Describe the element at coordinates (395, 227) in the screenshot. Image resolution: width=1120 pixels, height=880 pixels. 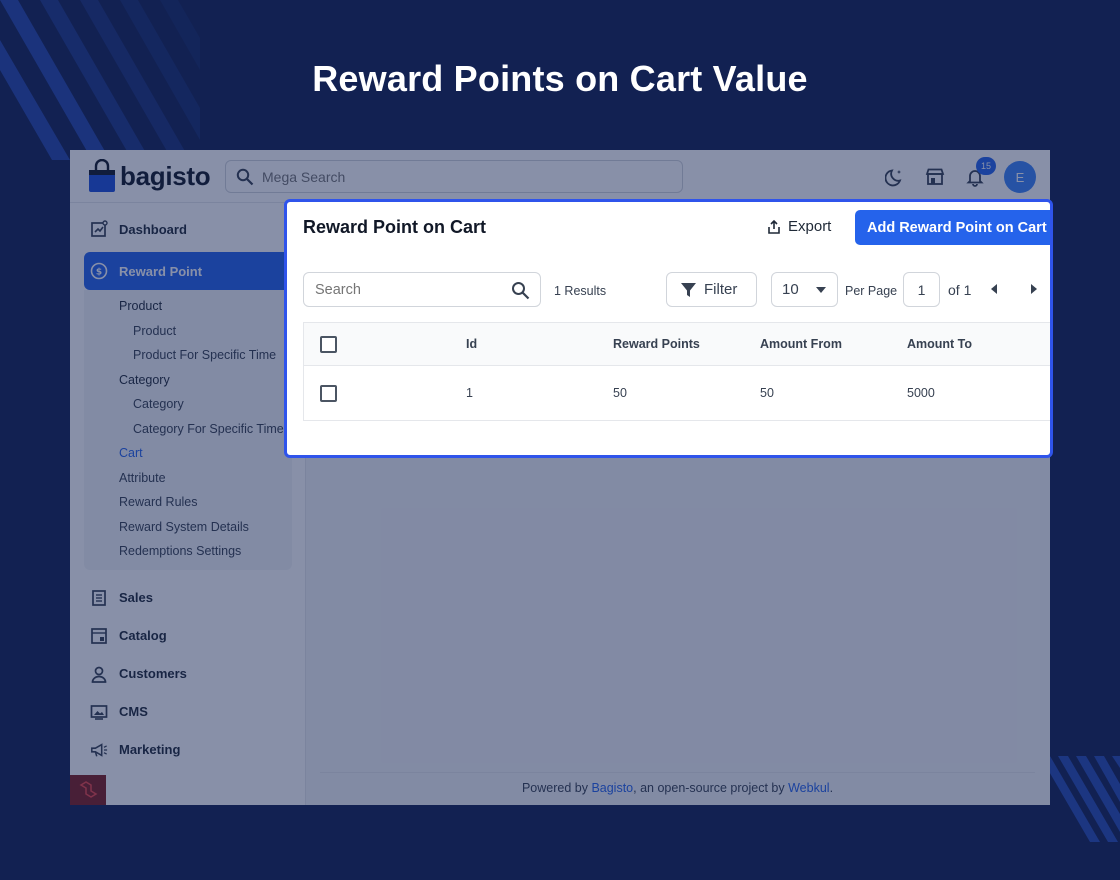
I see `page-title: Reward Point on Cart` at that location.